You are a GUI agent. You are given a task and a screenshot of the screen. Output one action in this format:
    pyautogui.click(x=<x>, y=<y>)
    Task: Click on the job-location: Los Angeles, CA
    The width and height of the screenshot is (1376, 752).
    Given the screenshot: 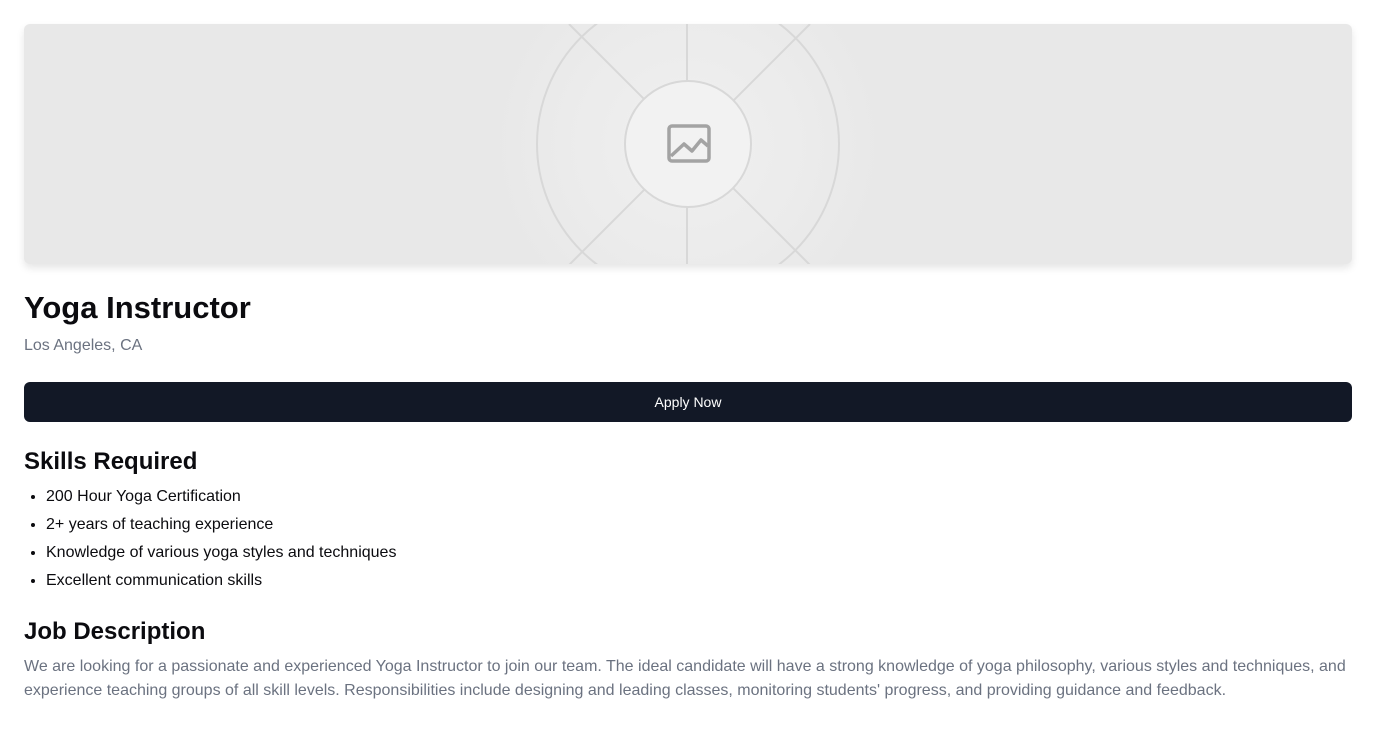 What is the action you would take?
    pyautogui.click(x=83, y=345)
    